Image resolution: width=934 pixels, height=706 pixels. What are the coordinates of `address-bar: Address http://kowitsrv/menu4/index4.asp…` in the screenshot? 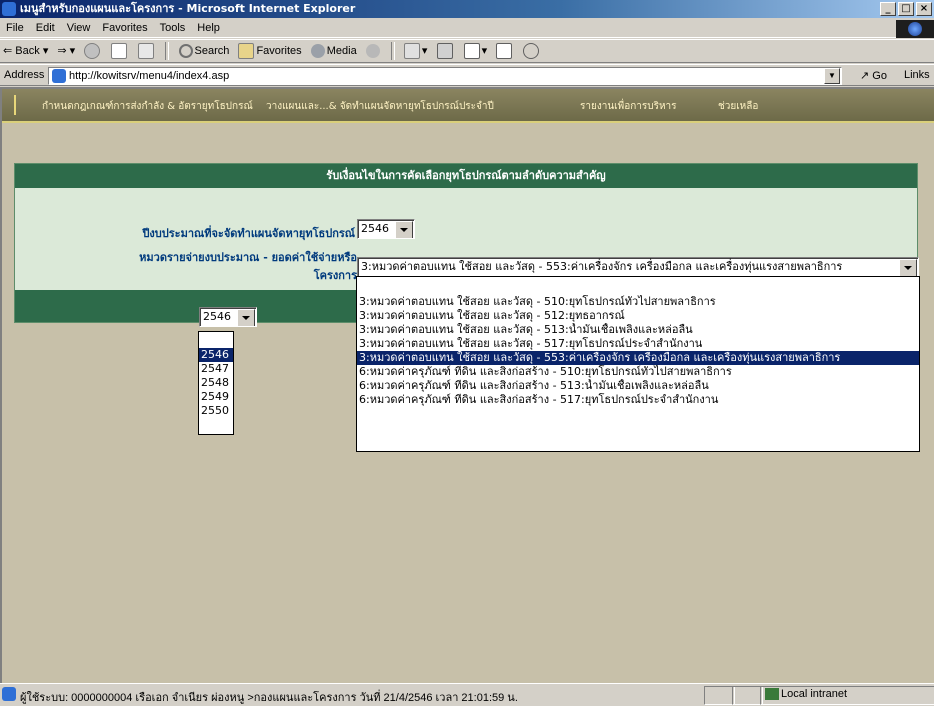 It's located at (467, 75).